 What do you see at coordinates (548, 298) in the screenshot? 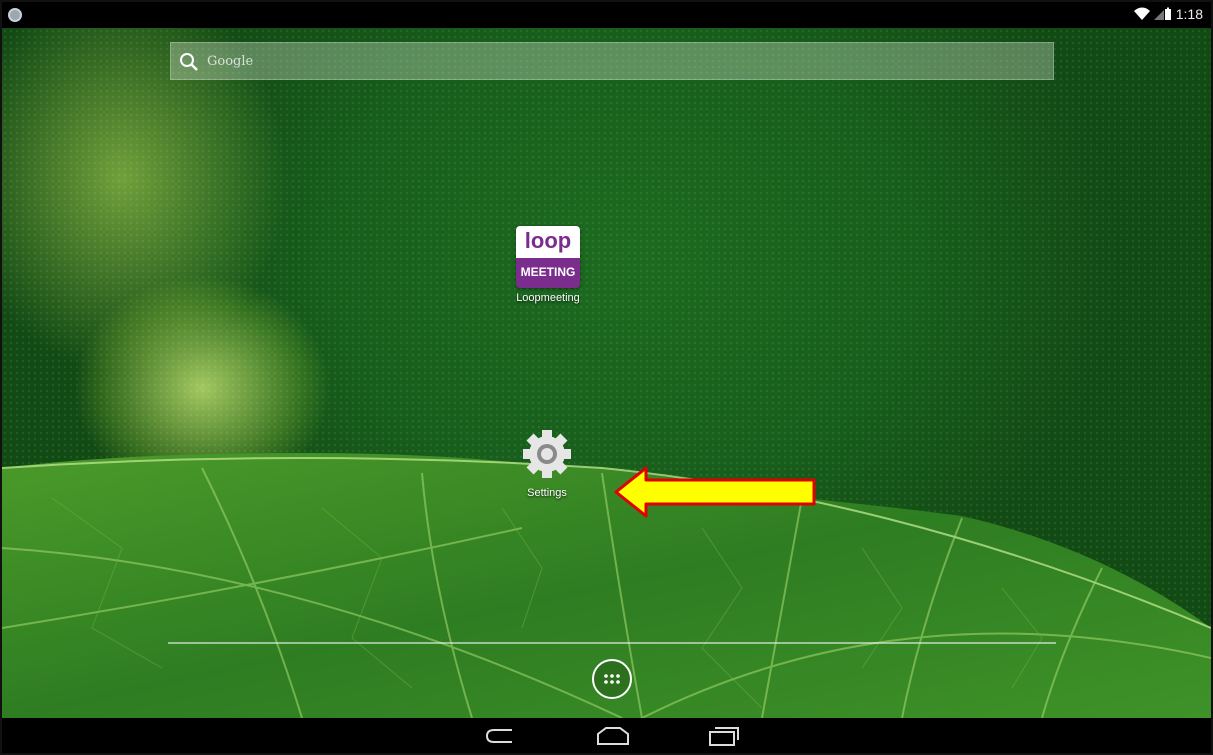
I see `app-label-loopmeeting: Loopmeeting` at bounding box center [548, 298].